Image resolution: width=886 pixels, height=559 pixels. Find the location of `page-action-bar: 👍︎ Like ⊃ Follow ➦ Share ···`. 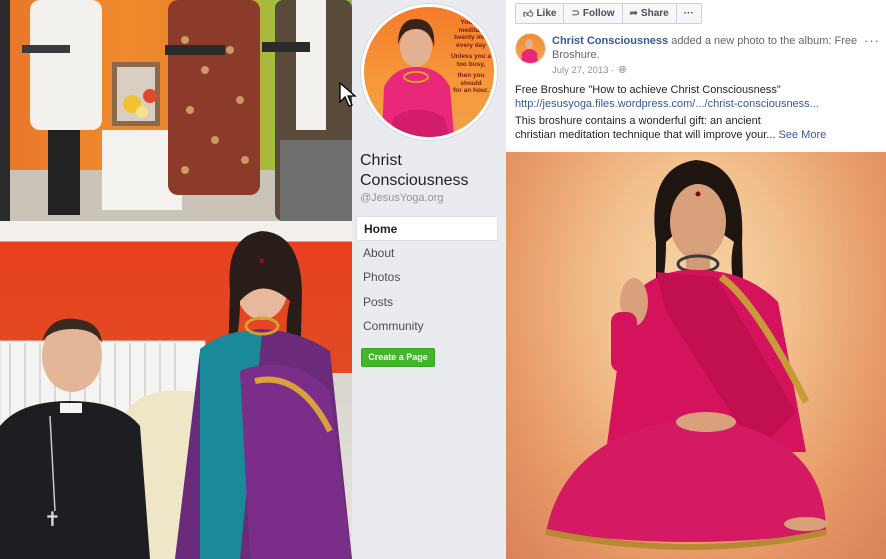

page-action-bar: 👍︎ Like ⊃ Follow ➦ Share ··· is located at coordinates (608, 13).